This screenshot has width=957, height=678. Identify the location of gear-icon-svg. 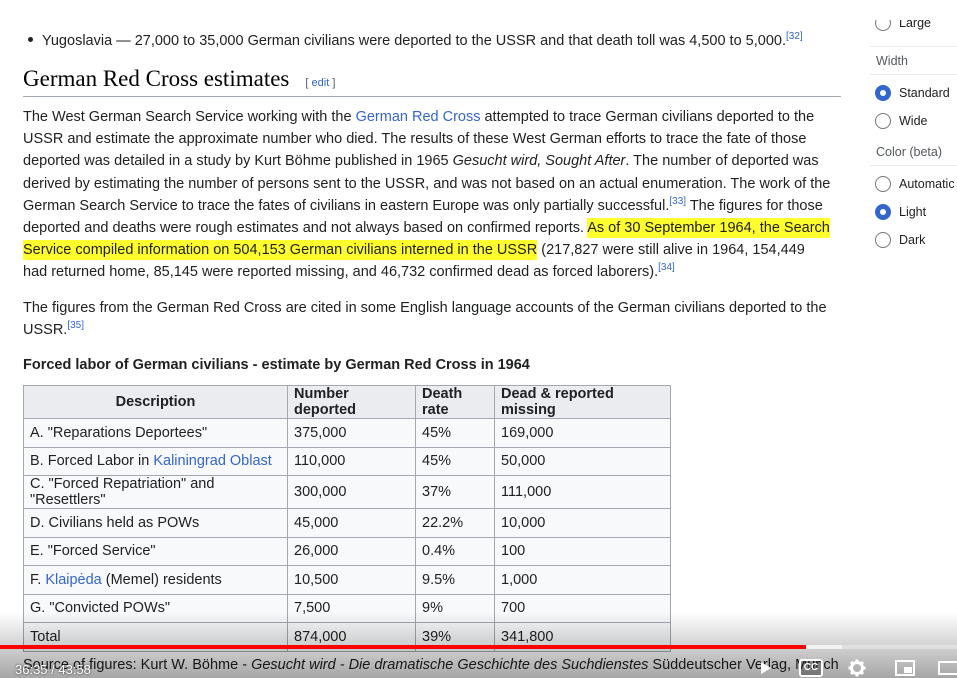
(857, 668).